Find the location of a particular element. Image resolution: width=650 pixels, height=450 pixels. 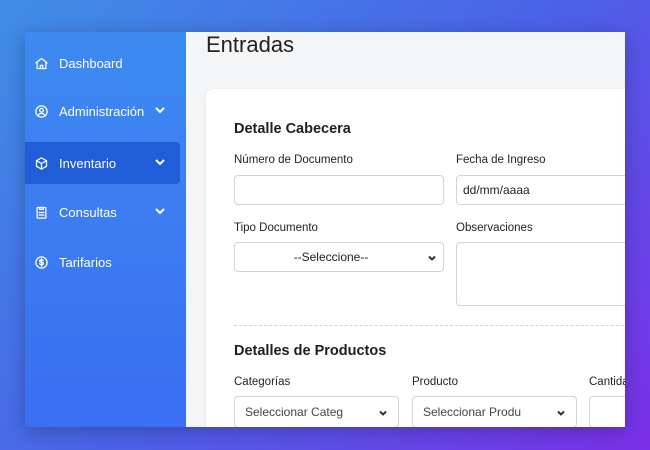

sidebar-item-administracion: Administración is located at coordinates (102, 111).